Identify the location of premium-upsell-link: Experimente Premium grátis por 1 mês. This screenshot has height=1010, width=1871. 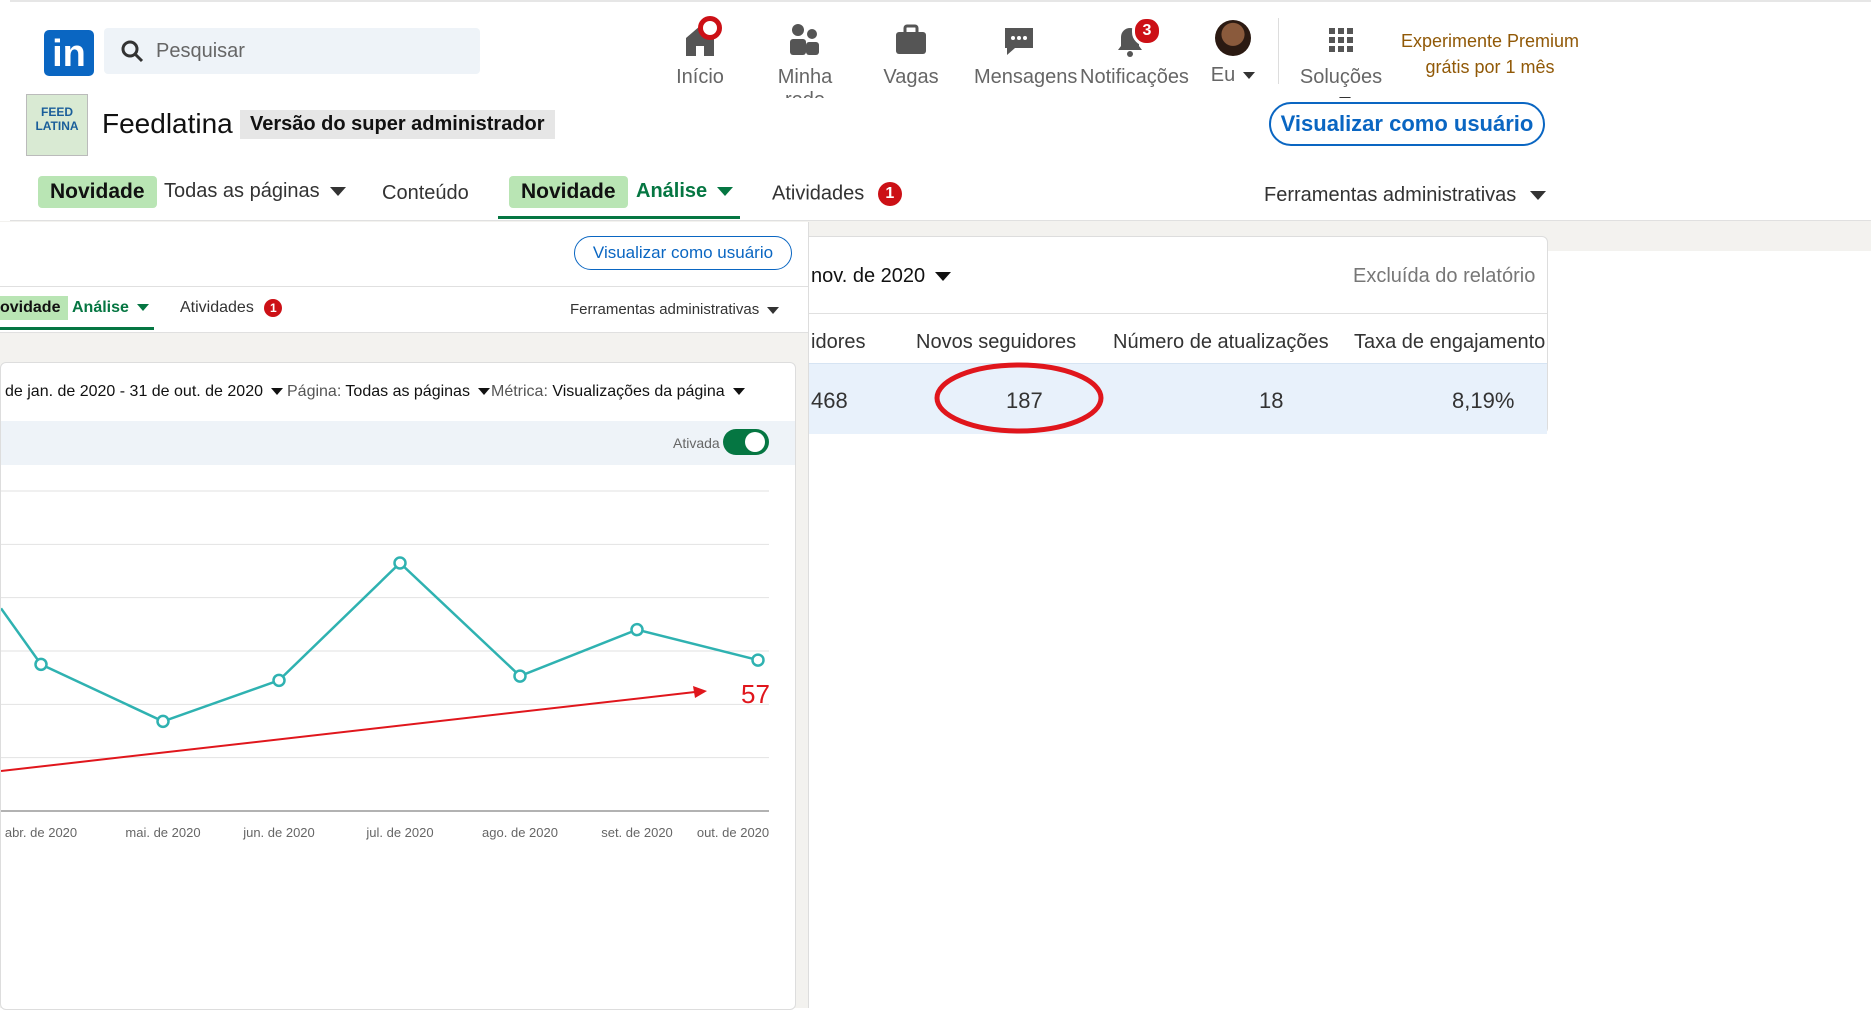
(1490, 54).